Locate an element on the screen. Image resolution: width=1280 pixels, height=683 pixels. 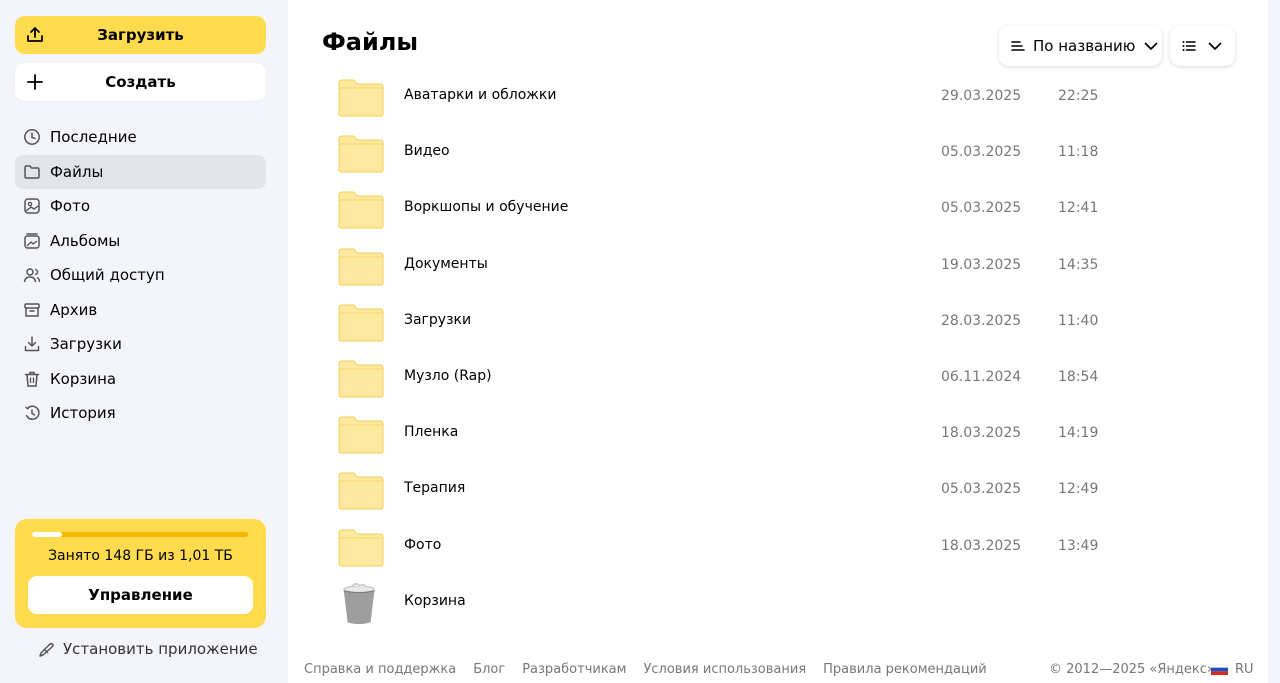
trash-icon is located at coordinates (32, 379).